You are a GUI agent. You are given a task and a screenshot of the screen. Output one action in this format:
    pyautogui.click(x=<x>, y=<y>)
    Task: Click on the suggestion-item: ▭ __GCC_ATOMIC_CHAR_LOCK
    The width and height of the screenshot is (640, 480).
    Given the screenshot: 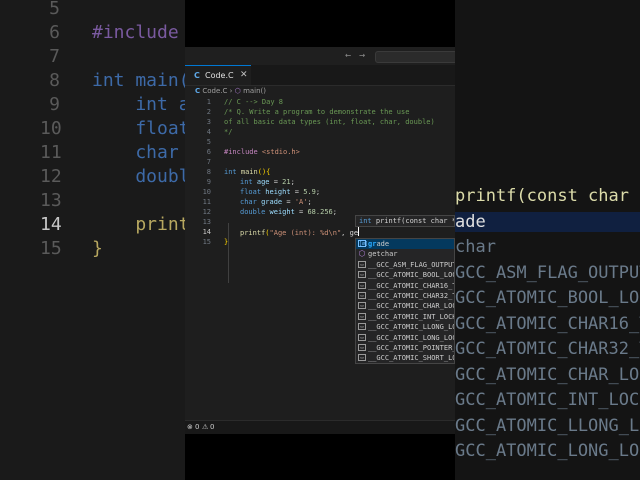 What is the action you would take?
    pyautogui.click(x=405, y=306)
    